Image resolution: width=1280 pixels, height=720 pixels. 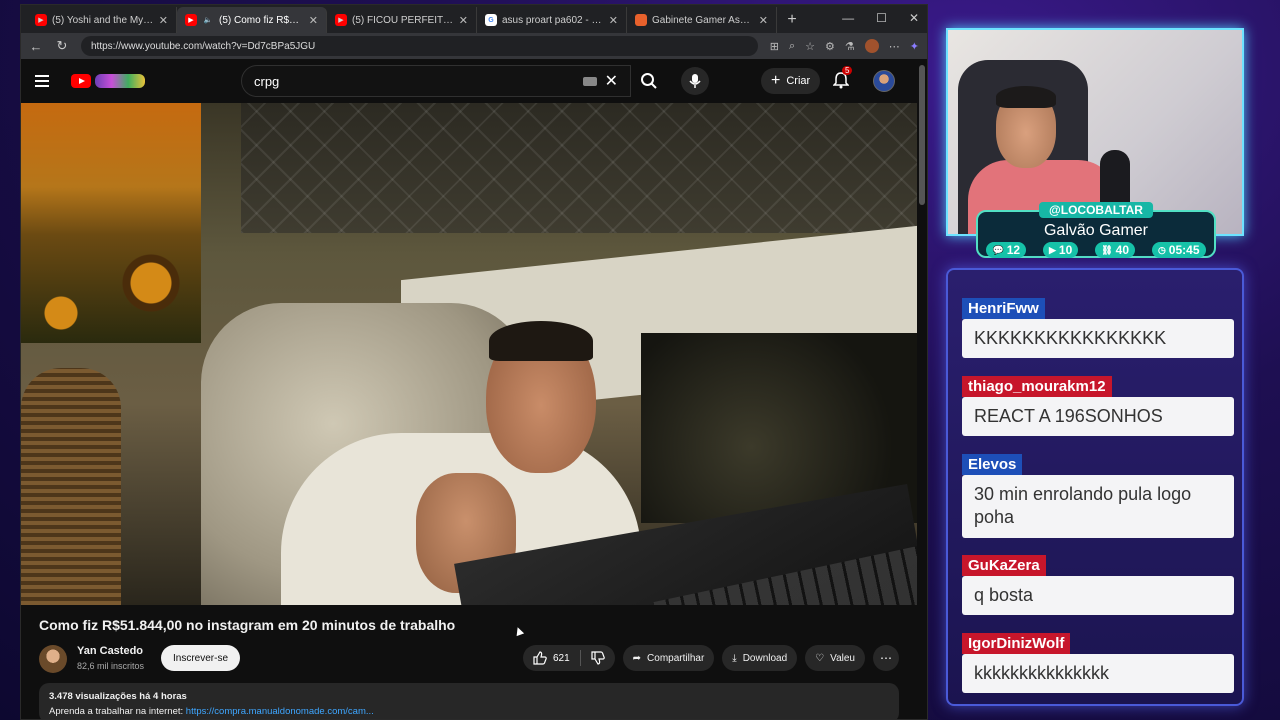 I want to click on link-stat: ⛓ 40, so click(x=1115, y=250).